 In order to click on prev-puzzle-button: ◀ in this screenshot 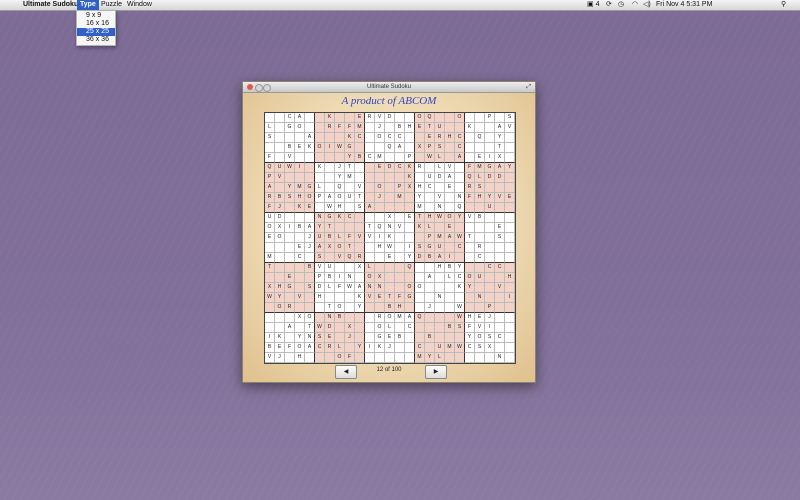, I will do `click(346, 372)`.